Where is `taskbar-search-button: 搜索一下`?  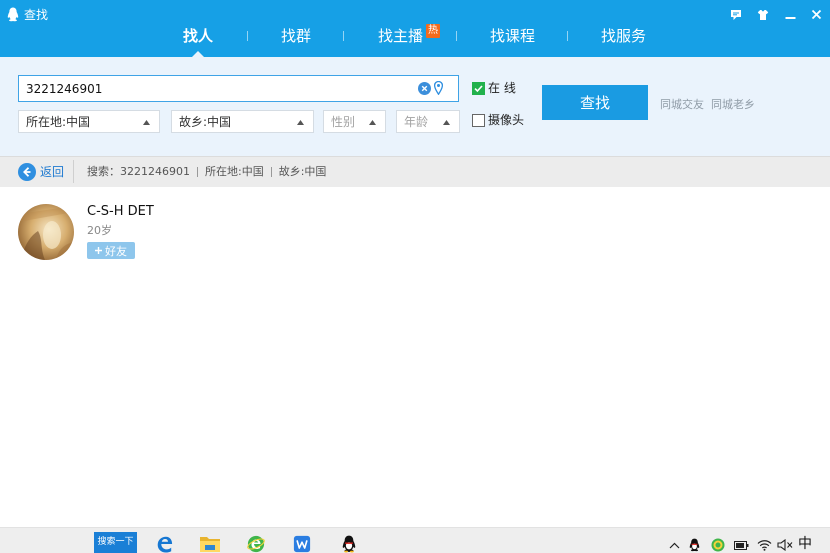 taskbar-search-button: 搜索一下 is located at coordinates (115, 542).